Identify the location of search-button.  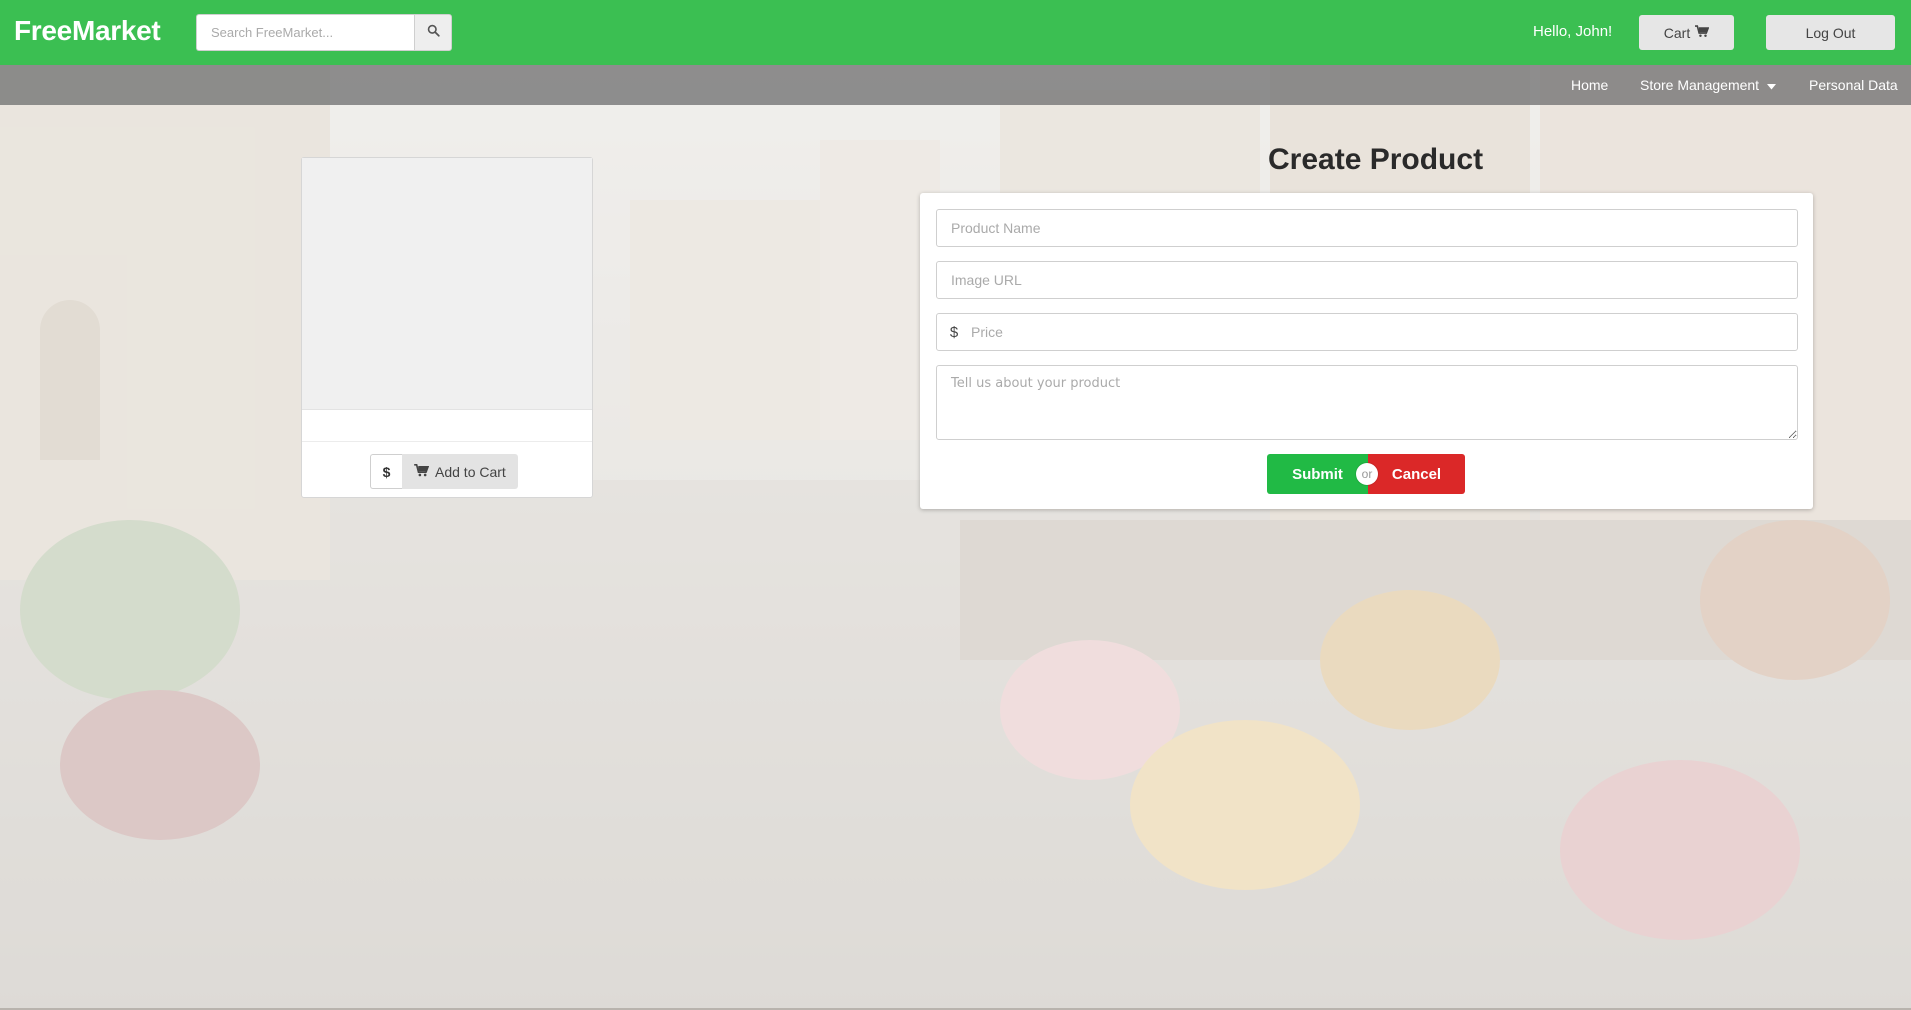
(433, 32).